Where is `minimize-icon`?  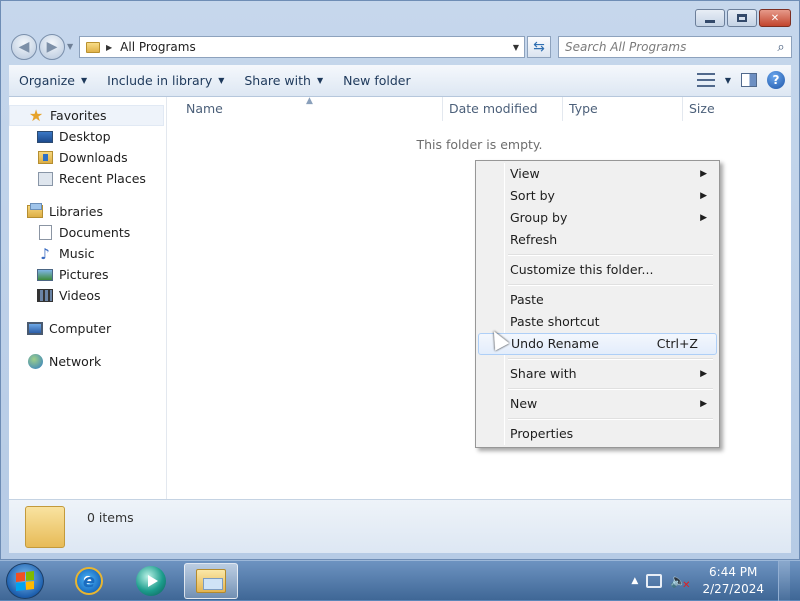
minimize-icon is located at coordinates (710, 21).